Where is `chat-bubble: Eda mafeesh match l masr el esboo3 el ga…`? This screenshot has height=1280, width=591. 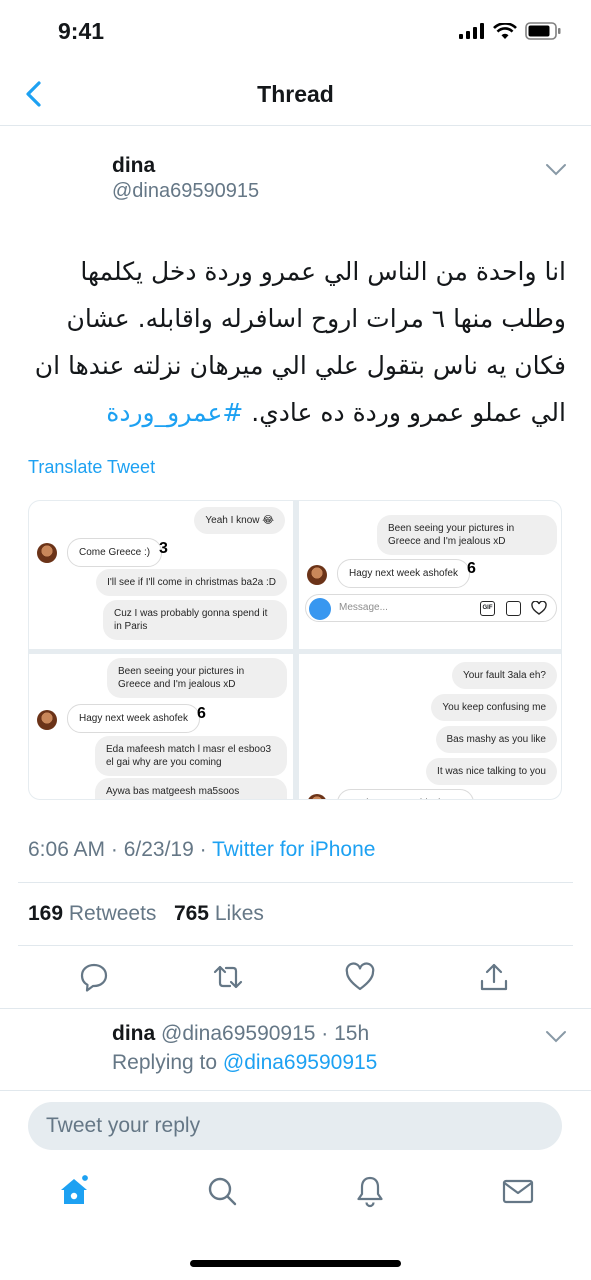
chat-bubble: Eda mafeesh match l masr el esboo3 el ga… is located at coordinates (191, 756).